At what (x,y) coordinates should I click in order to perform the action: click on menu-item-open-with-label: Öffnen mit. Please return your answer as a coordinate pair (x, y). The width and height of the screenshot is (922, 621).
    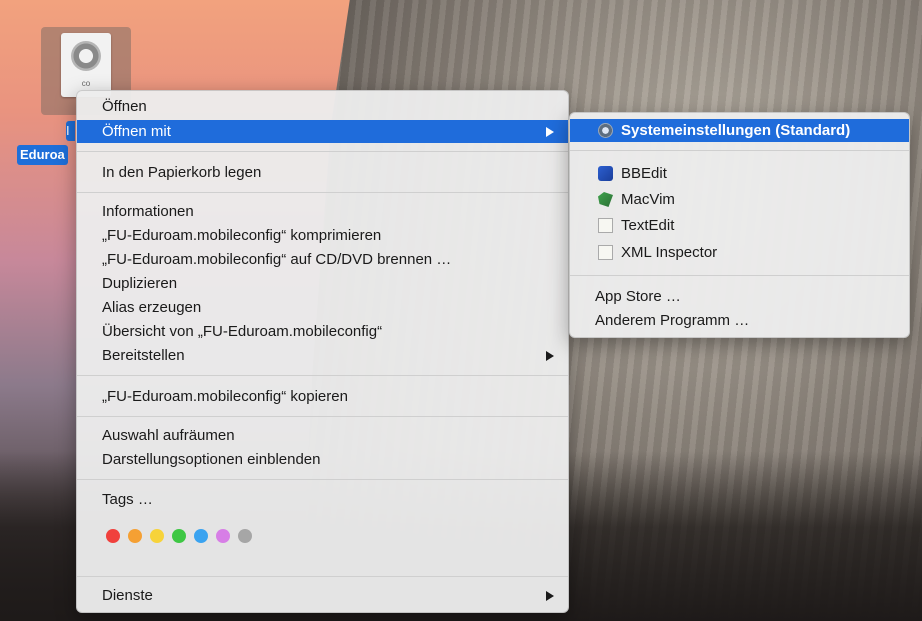
    Looking at the image, I should click on (136, 131).